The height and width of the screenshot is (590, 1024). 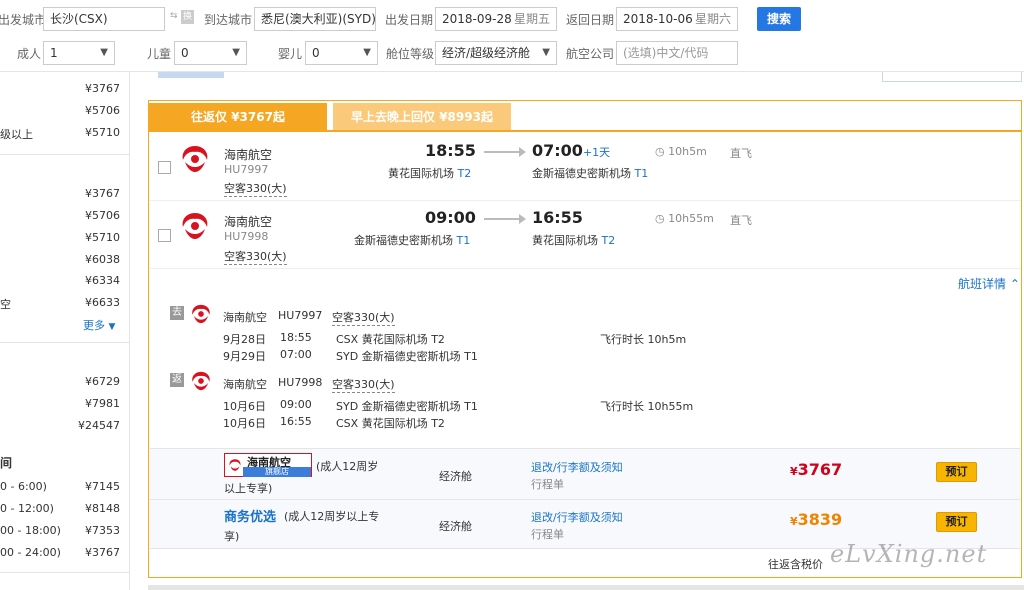 I want to click on tax-note: 往返含税价, so click(x=795, y=564).